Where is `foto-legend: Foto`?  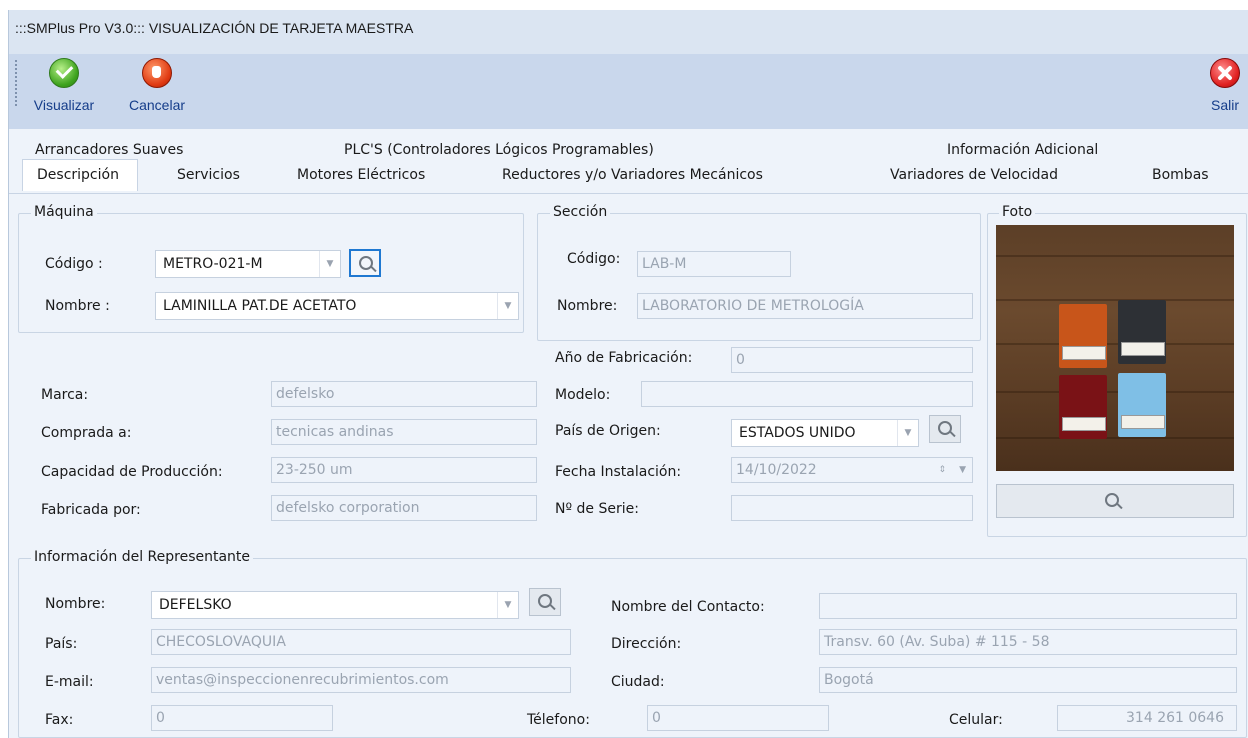 foto-legend: Foto is located at coordinates (1017, 212).